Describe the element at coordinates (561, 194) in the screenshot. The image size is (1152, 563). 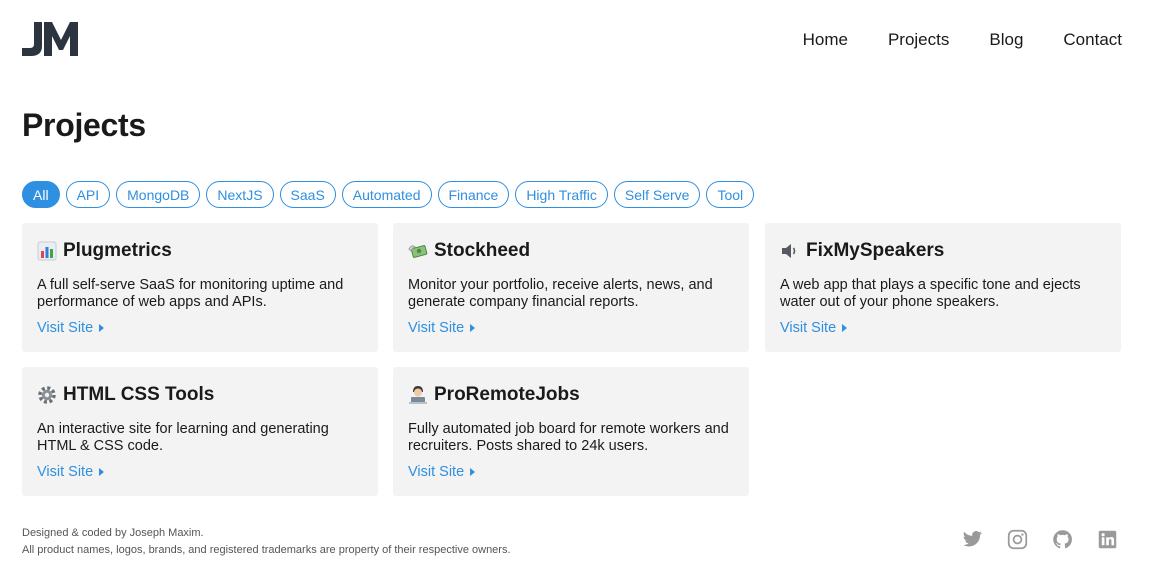
I see `filter-high-traffic: High Traffic` at that location.